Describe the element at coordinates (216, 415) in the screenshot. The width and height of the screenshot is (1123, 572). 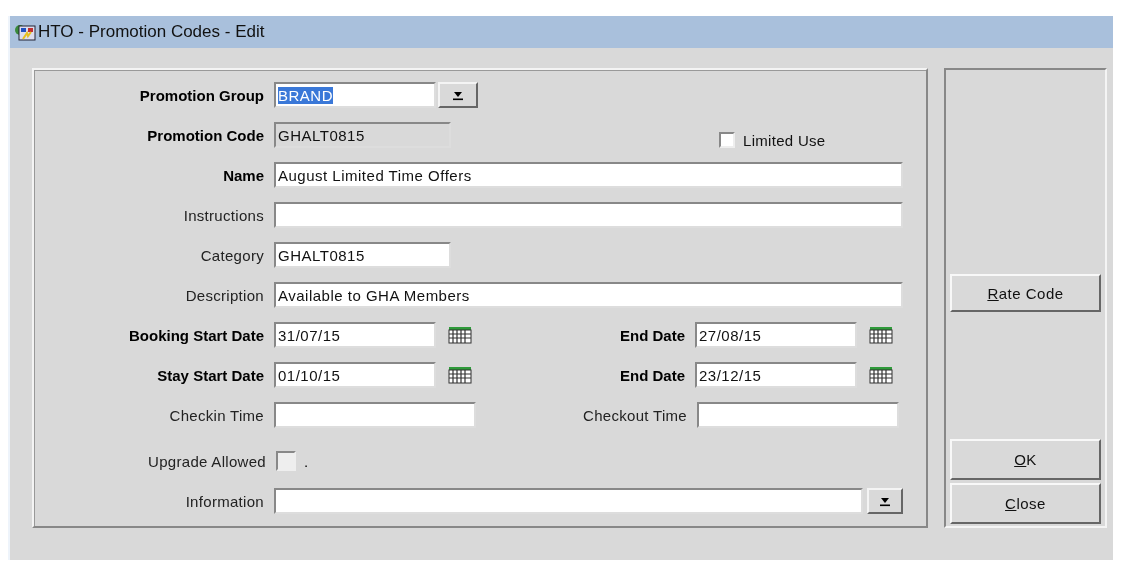
I see `field-label: Checkin Time` at that location.